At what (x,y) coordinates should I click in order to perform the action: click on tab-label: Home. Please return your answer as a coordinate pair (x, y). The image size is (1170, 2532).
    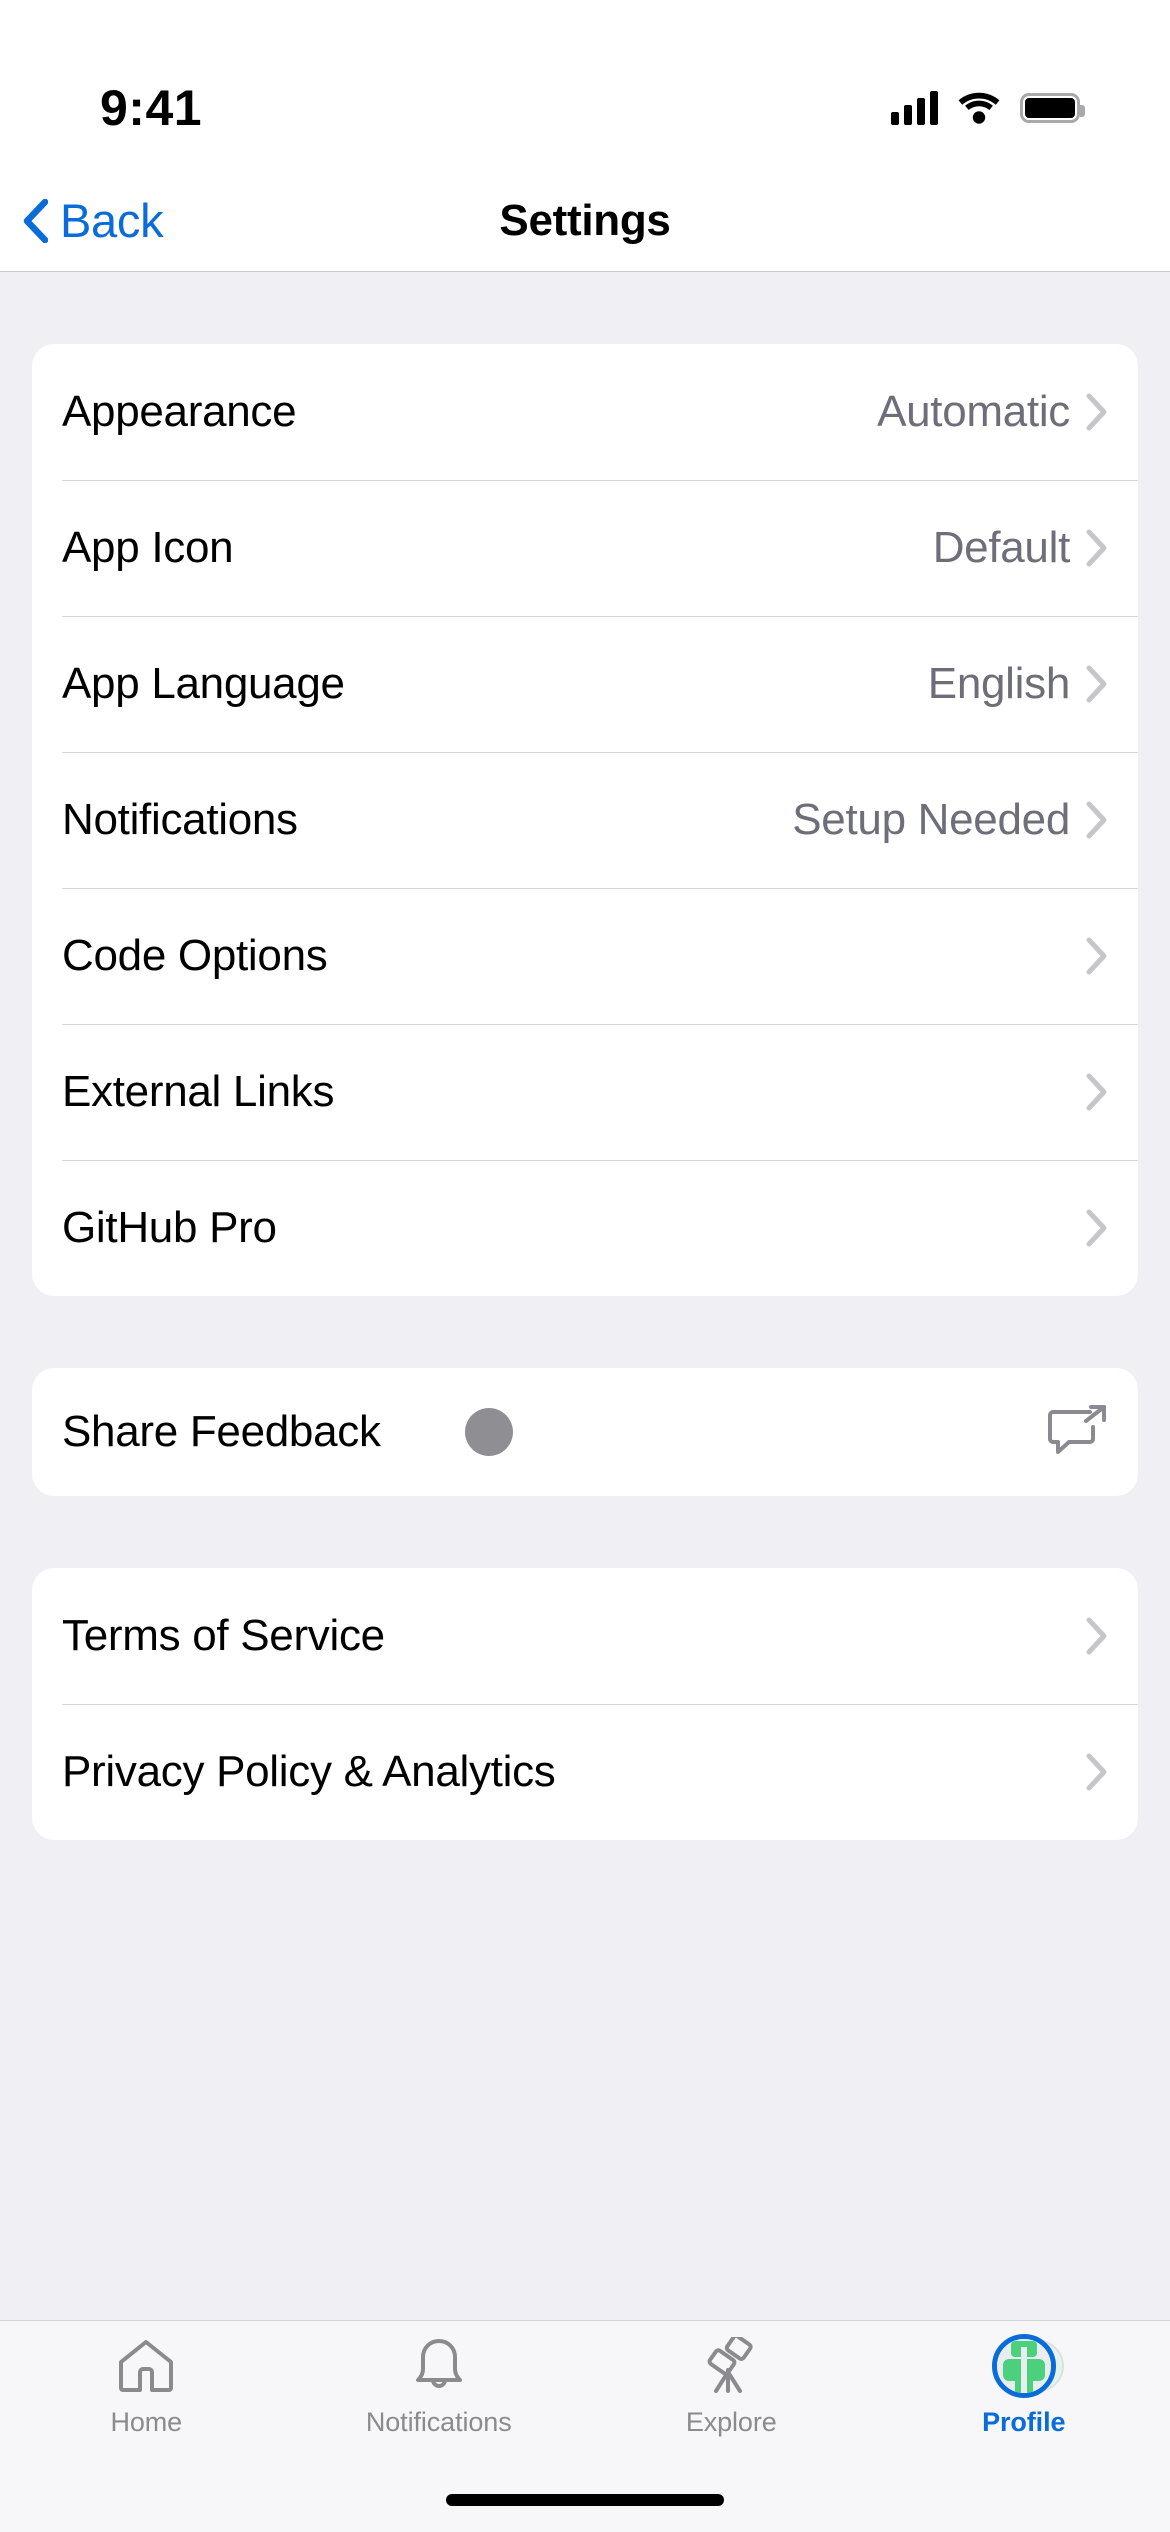
    Looking at the image, I should click on (146, 2422).